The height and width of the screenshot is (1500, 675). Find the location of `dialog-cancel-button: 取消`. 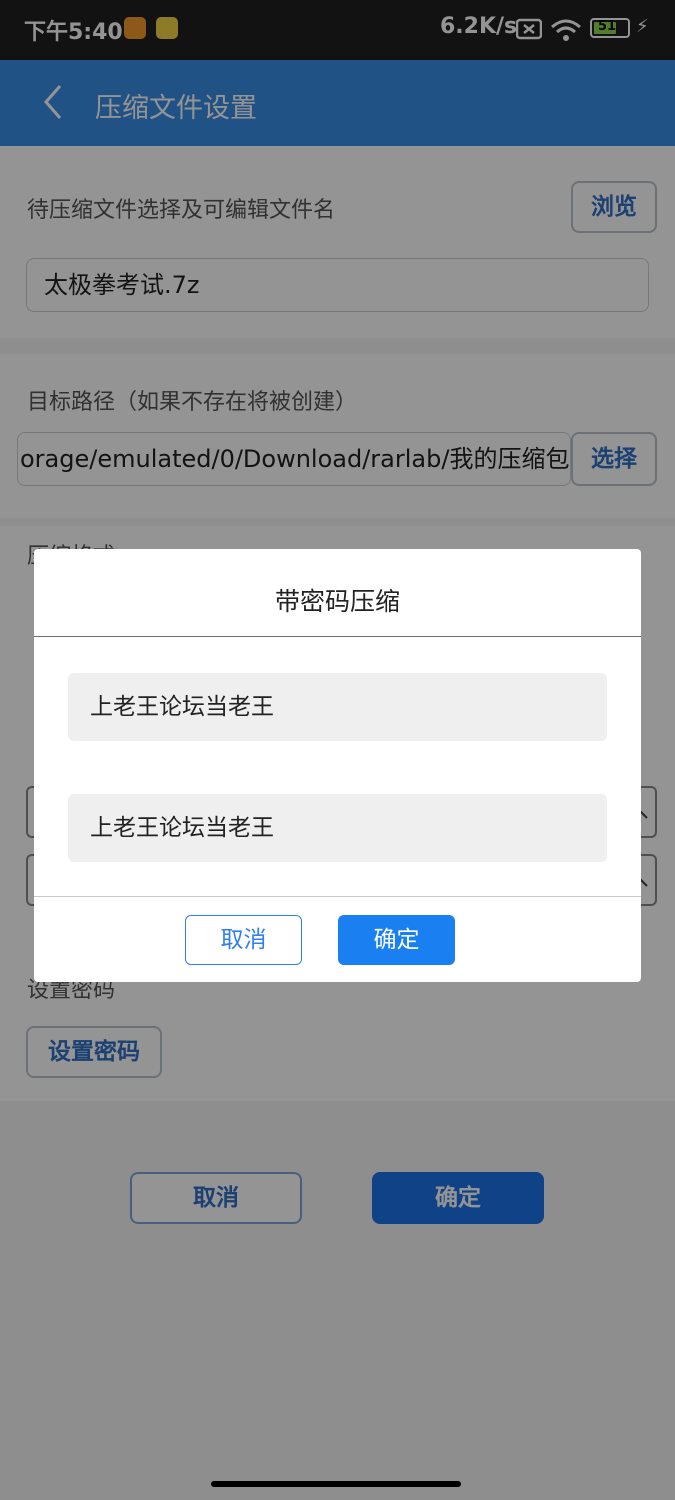

dialog-cancel-button: 取消 is located at coordinates (243, 940).